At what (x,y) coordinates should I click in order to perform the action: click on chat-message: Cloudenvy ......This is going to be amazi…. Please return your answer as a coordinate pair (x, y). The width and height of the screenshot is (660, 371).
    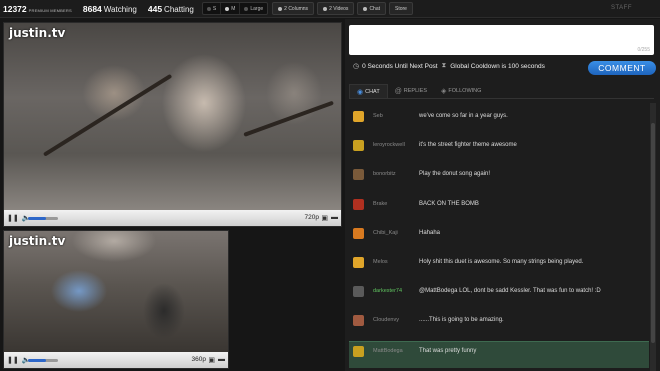
    Looking at the image, I should click on (499, 324).